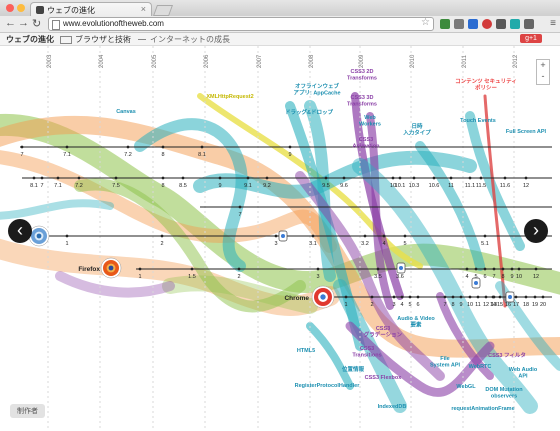 This screenshot has height=431, width=560. I want to click on technology-label: Audio & Video 要素, so click(416, 322).